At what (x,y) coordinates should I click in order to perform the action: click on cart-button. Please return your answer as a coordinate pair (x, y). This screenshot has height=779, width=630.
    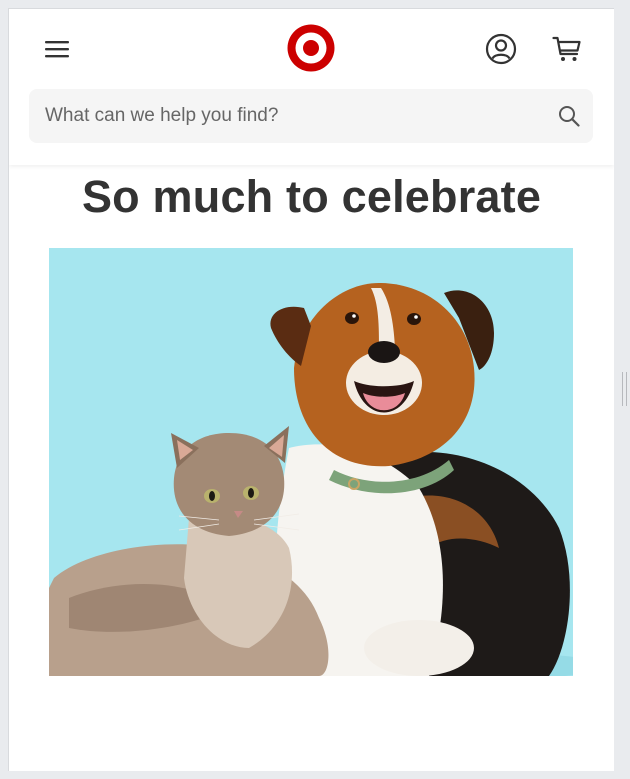
    Looking at the image, I should click on (567, 49).